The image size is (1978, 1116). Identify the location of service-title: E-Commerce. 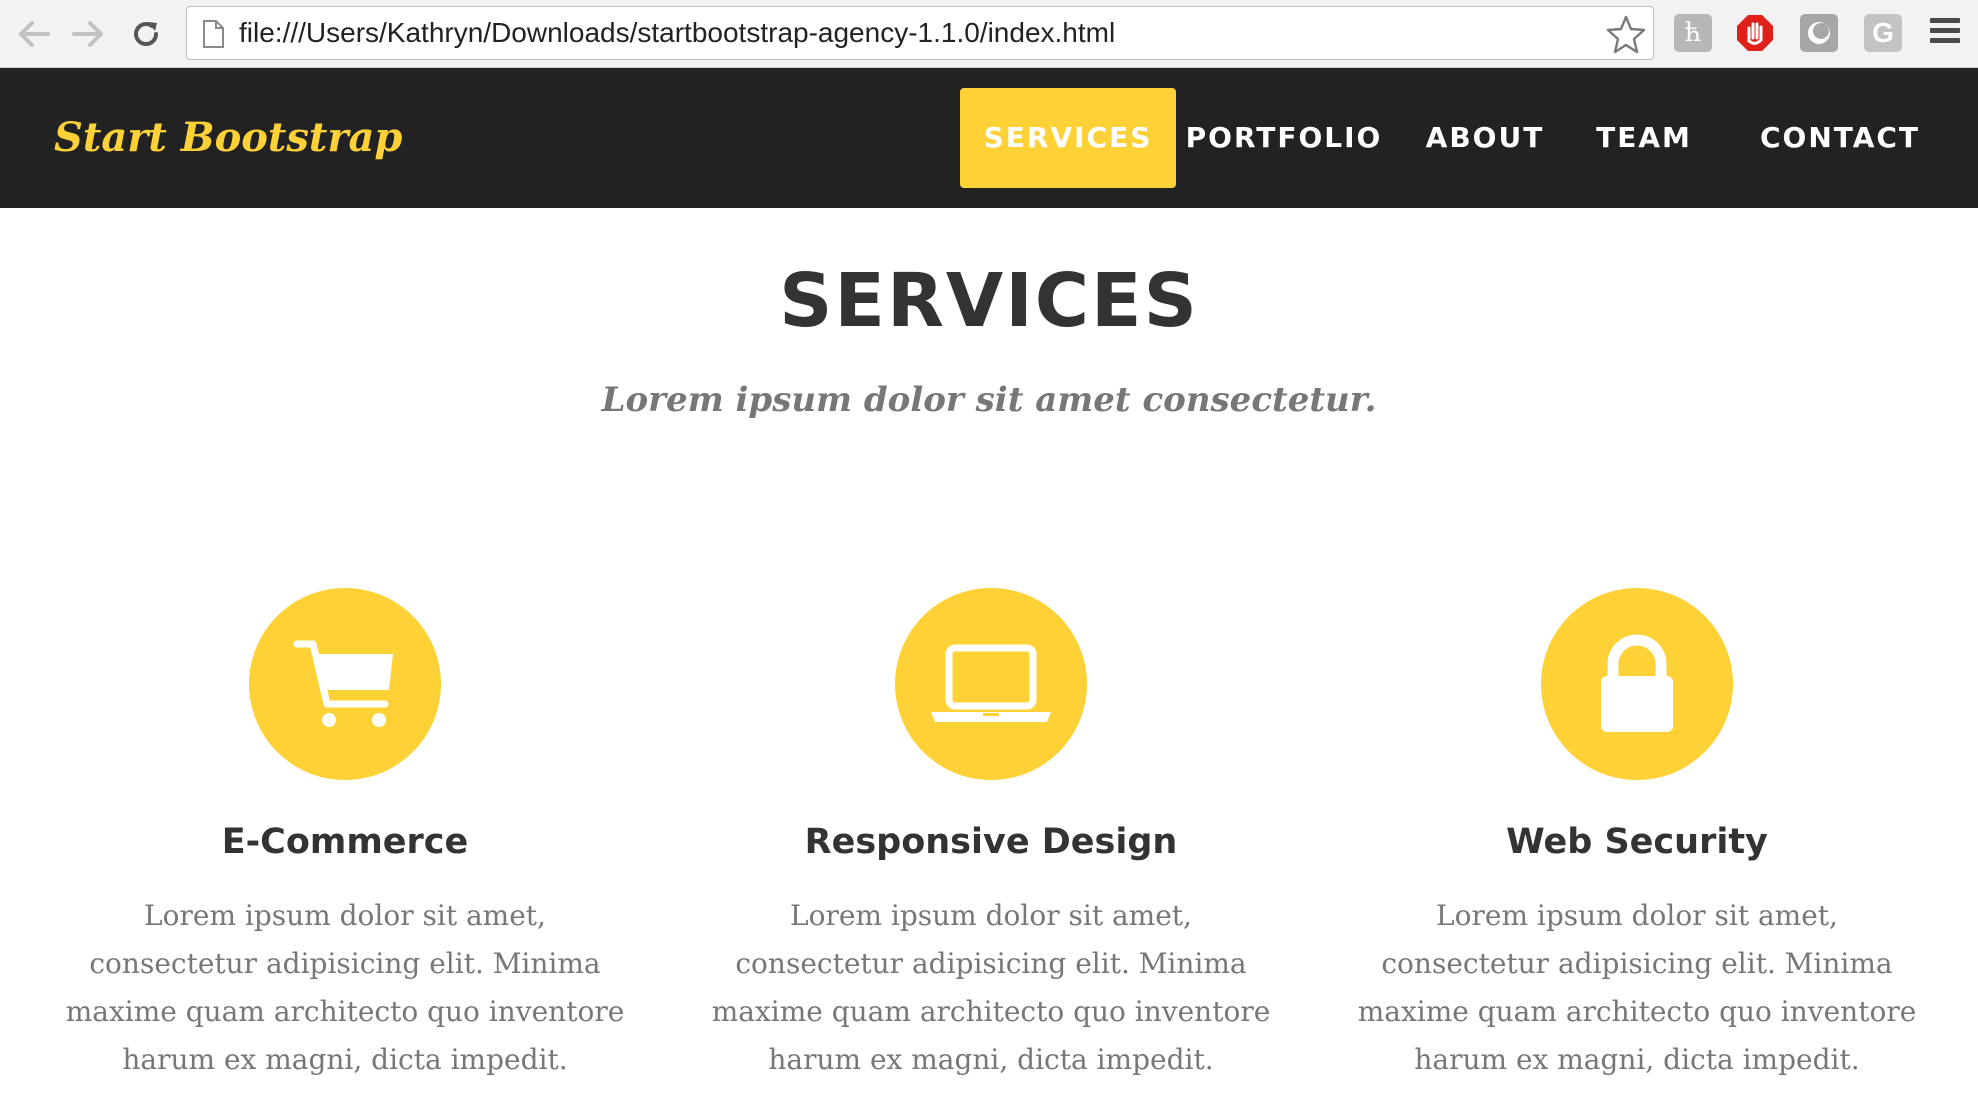
(345, 842).